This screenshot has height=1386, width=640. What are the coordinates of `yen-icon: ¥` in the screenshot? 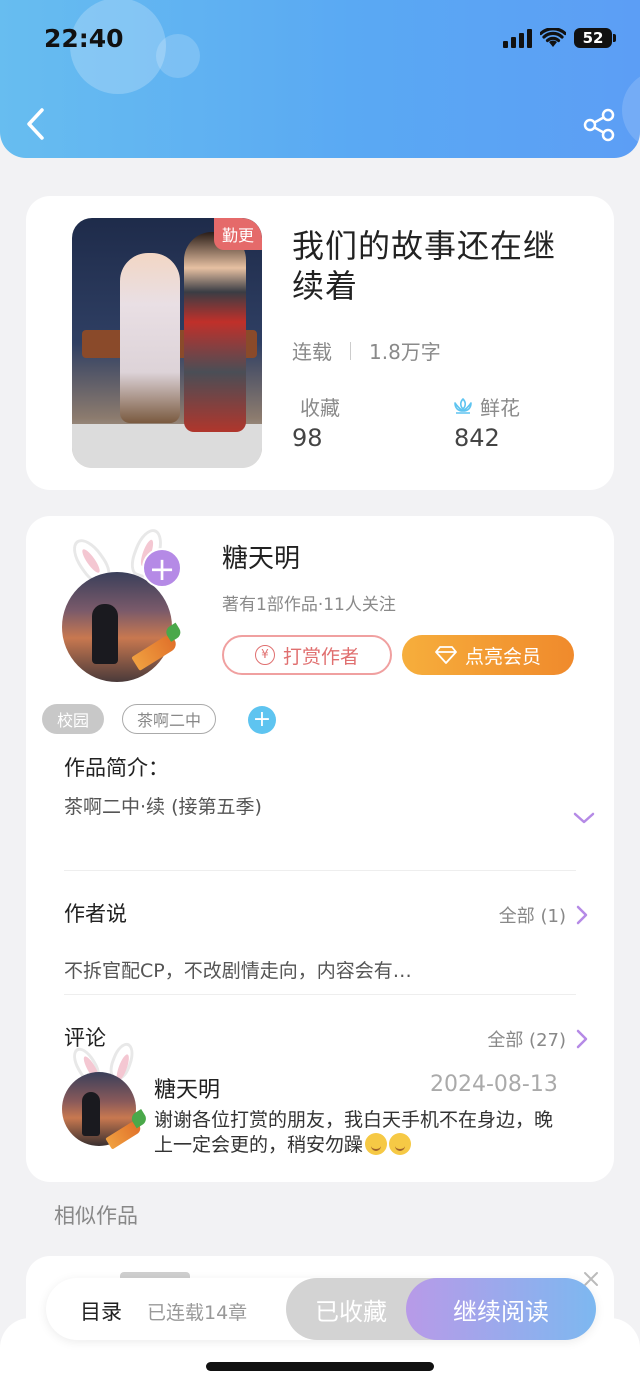 It's located at (264, 655).